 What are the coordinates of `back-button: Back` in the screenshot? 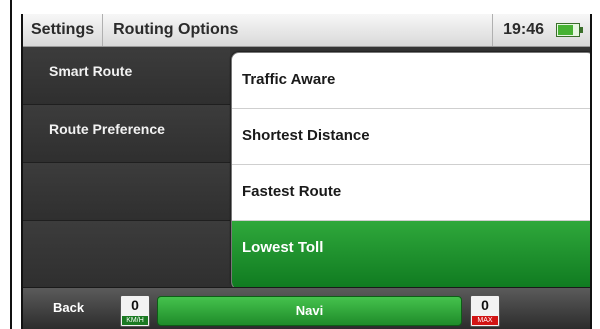 It's located at (68, 307).